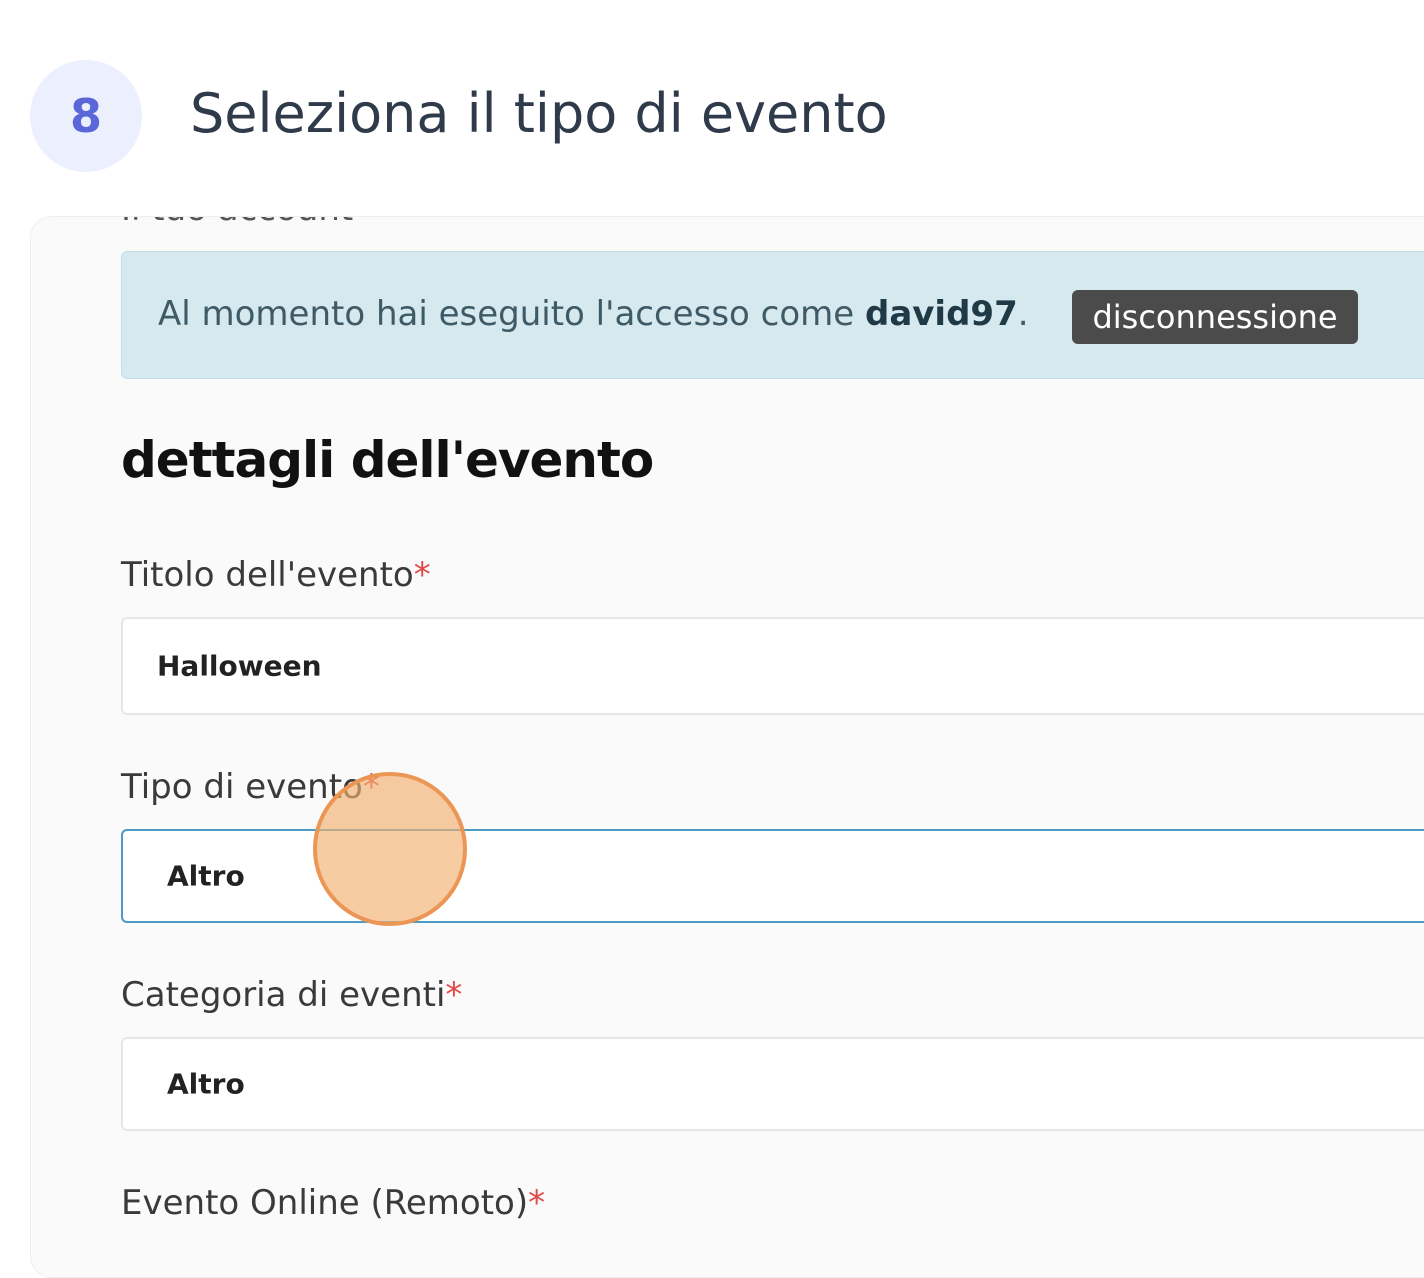  Describe the element at coordinates (1023, 314) in the screenshot. I see `login-status-suffix: .` at that location.